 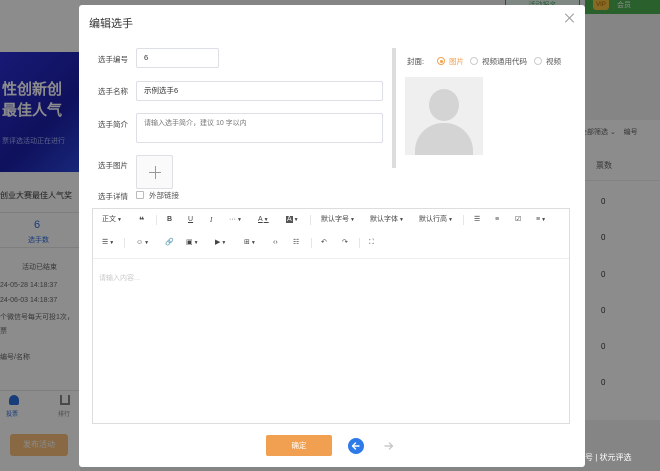 I want to click on image-label: 选手图片, so click(x=113, y=165).